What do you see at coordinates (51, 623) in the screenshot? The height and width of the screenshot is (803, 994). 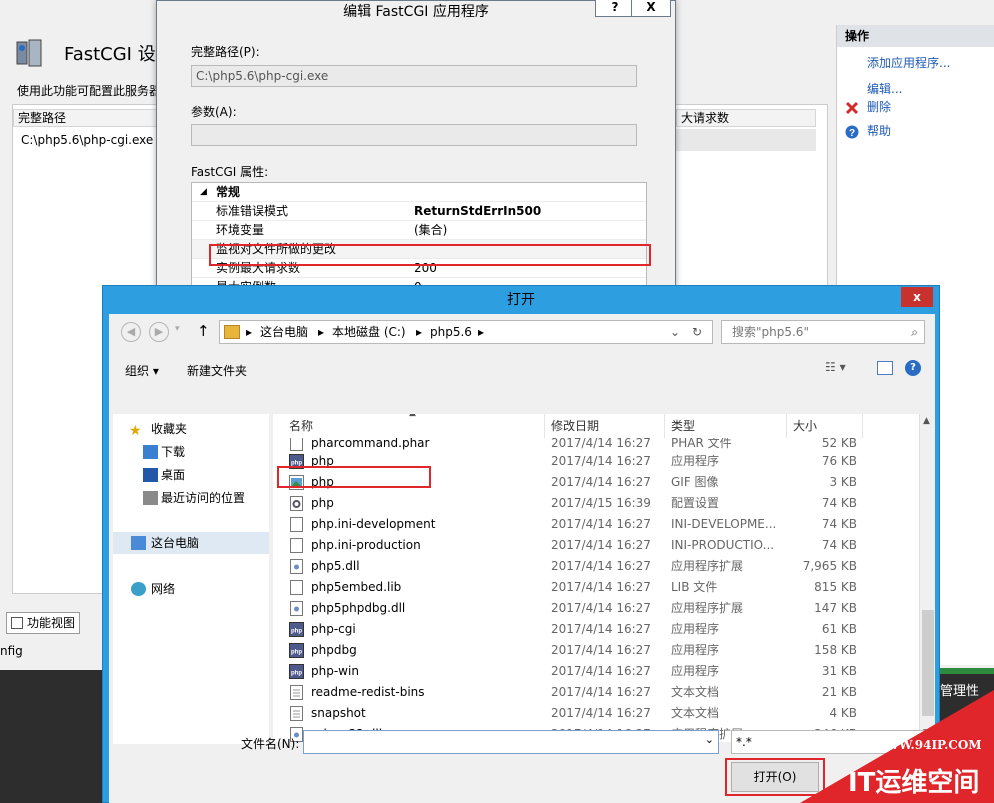 I see `features-view-label: 功能视图` at bounding box center [51, 623].